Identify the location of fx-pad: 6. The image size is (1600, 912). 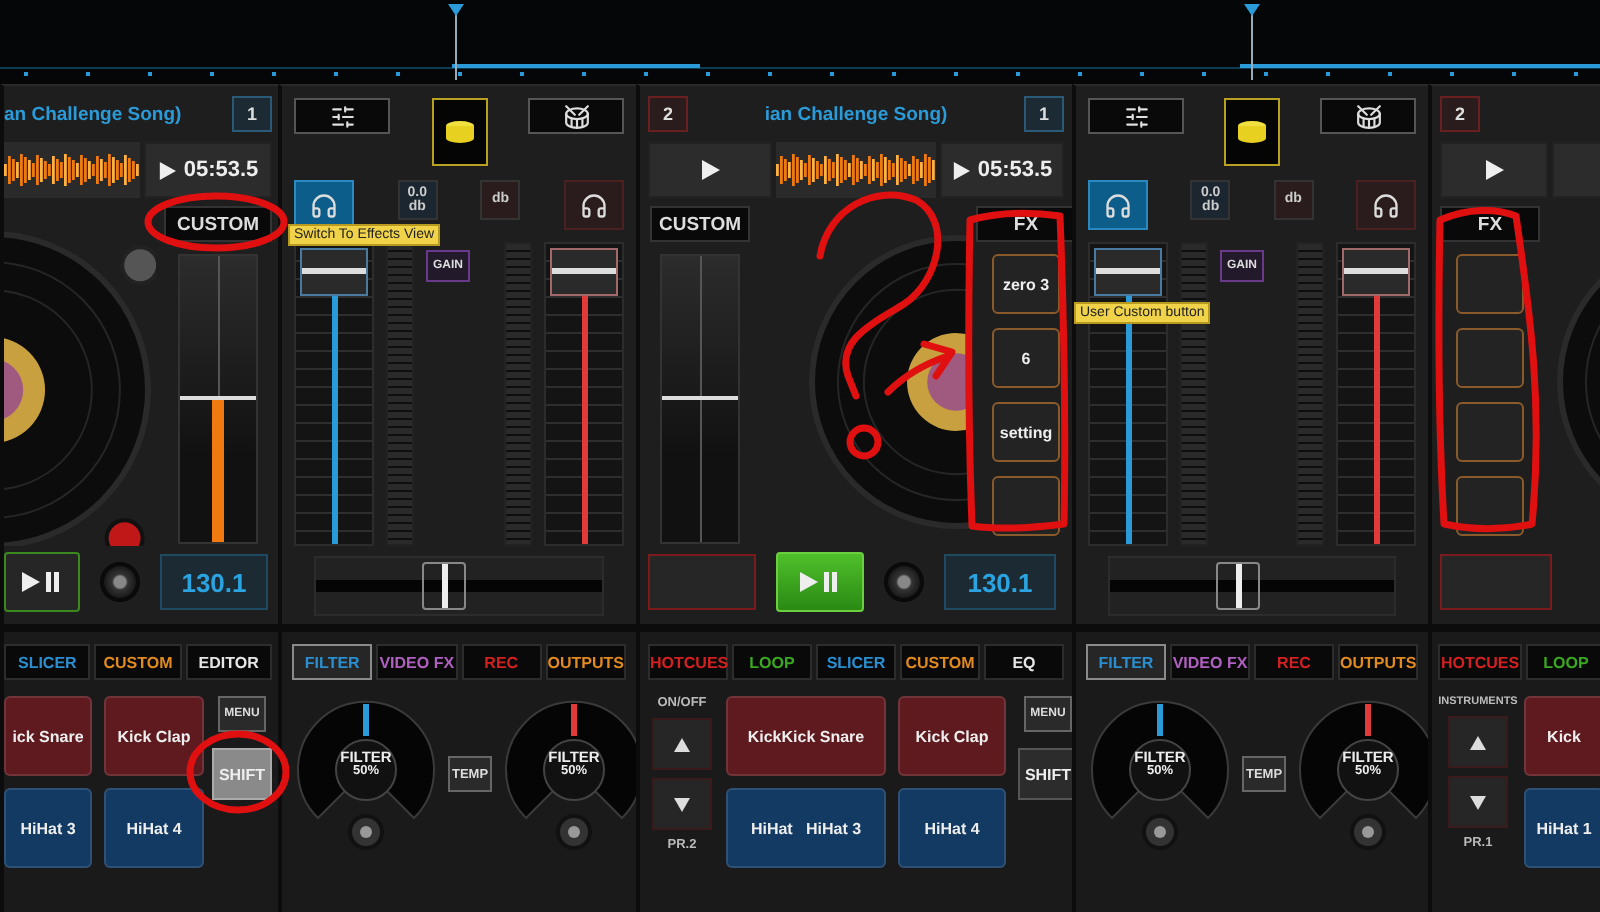
(1026, 358).